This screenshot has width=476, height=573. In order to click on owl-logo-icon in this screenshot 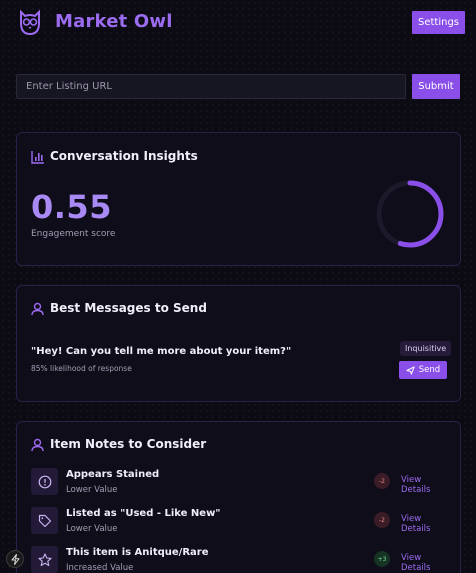, I will do `click(30, 23)`.